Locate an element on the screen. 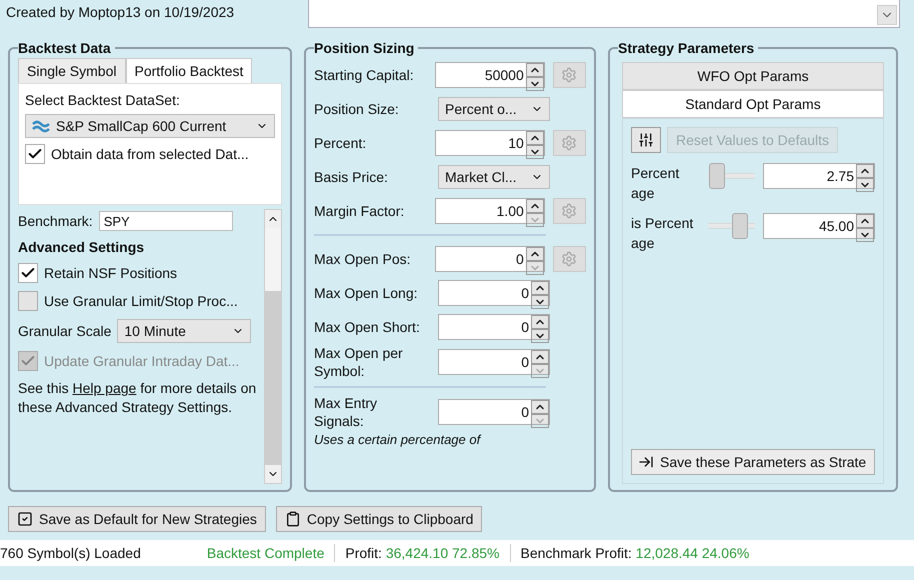 This screenshot has height=580, width=914. dataset-label: Select Backtest DataSet: is located at coordinates (103, 100).